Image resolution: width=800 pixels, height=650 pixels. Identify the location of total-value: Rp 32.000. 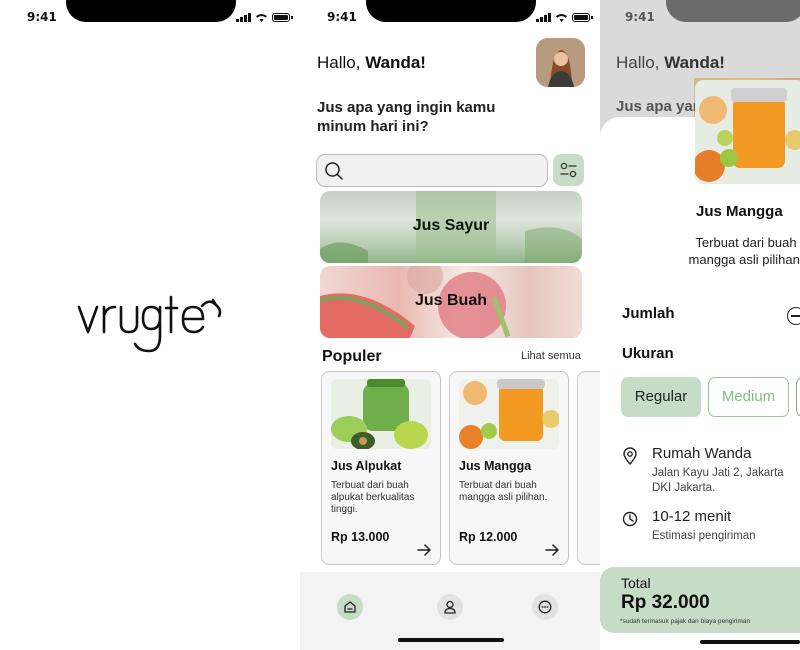
(665, 602).